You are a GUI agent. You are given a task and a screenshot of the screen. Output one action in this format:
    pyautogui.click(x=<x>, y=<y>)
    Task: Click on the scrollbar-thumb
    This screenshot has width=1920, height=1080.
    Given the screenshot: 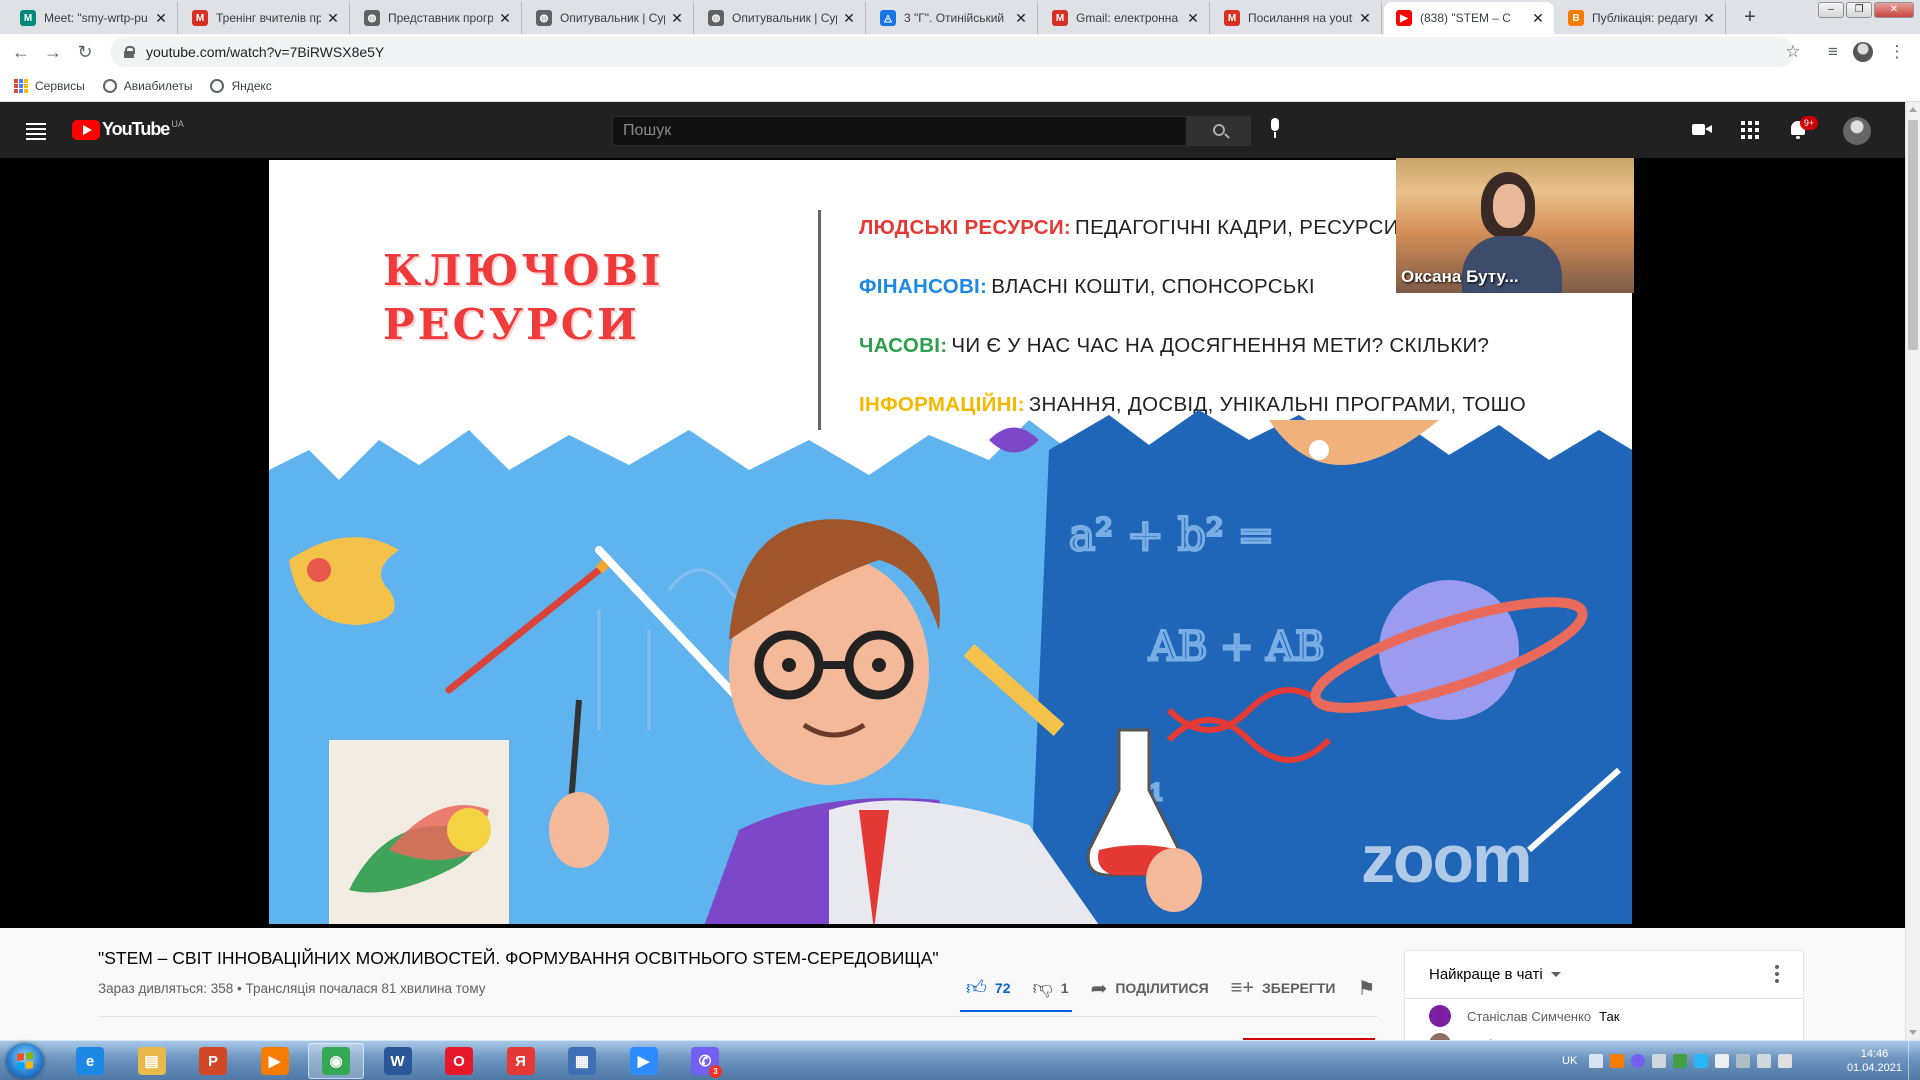 What is the action you would take?
    pyautogui.click(x=1913, y=235)
    